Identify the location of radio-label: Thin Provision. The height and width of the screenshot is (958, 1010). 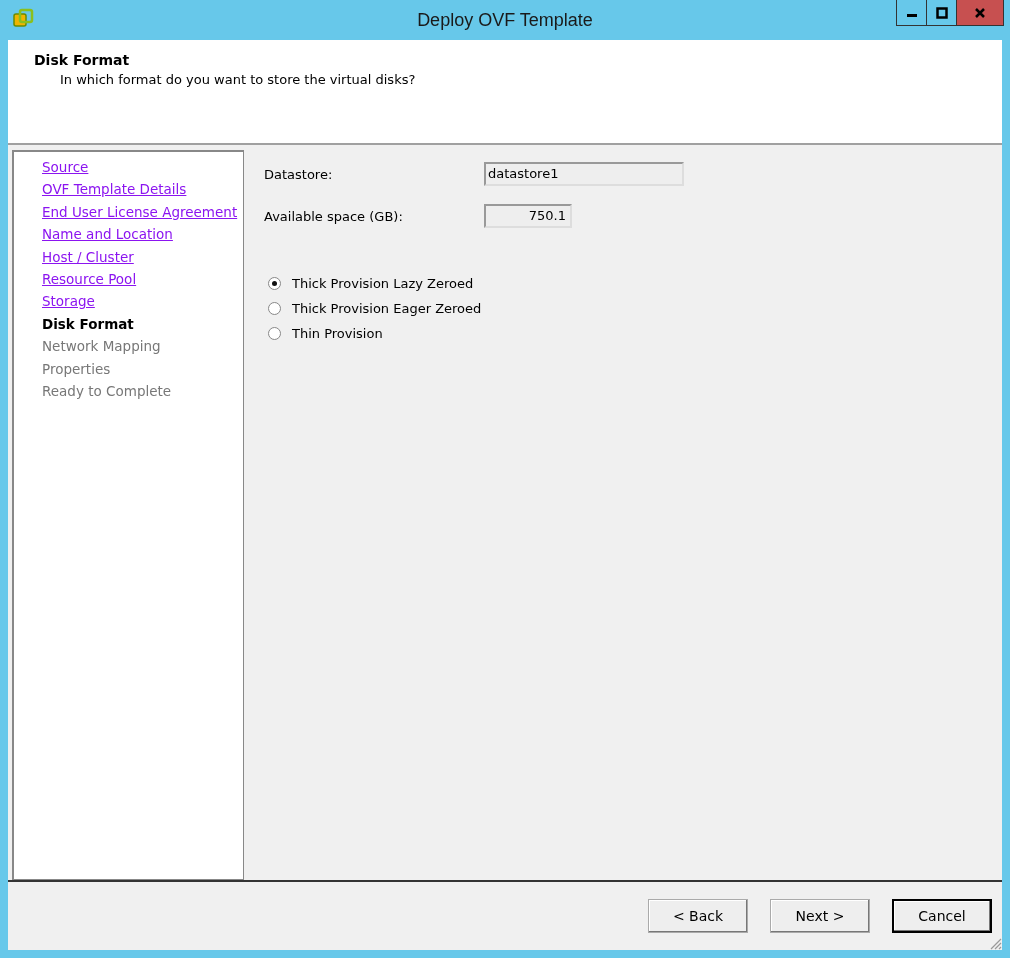
(337, 333).